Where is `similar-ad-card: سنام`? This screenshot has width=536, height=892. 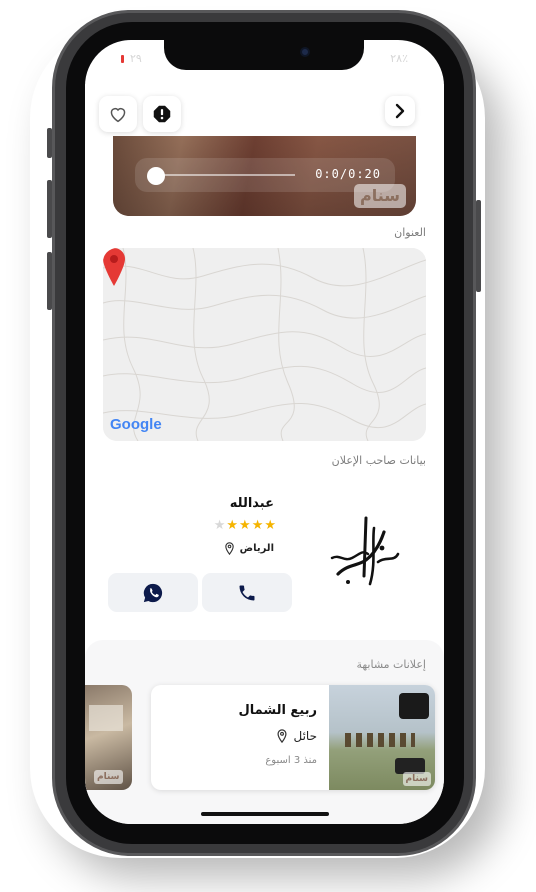
similar-ad-card: سنام is located at coordinates (108, 737).